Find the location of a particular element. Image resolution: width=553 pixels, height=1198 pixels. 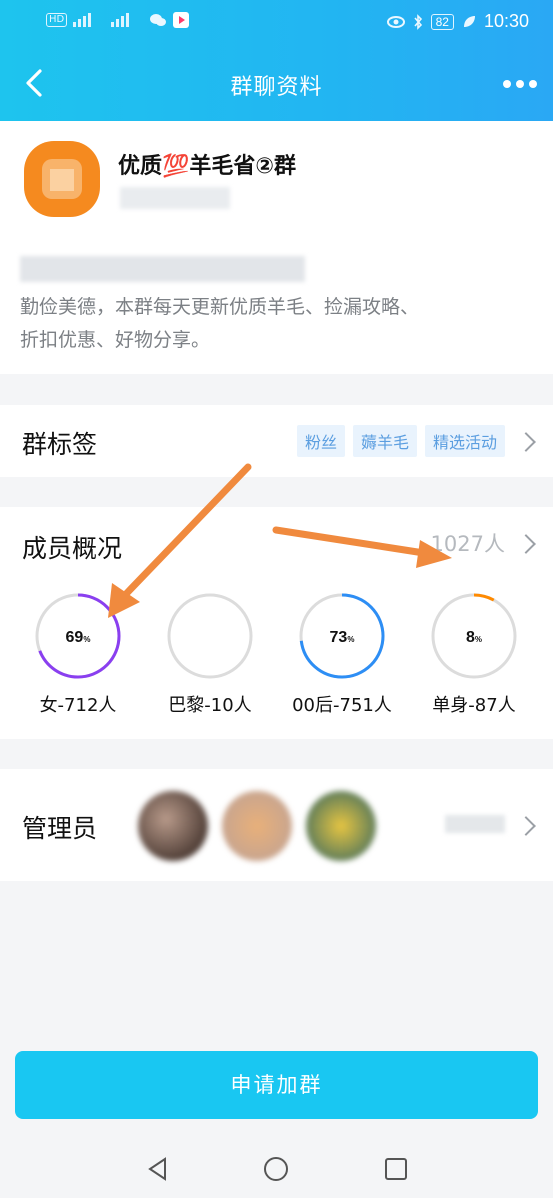

hd-icon: HD is located at coordinates (57, 20).